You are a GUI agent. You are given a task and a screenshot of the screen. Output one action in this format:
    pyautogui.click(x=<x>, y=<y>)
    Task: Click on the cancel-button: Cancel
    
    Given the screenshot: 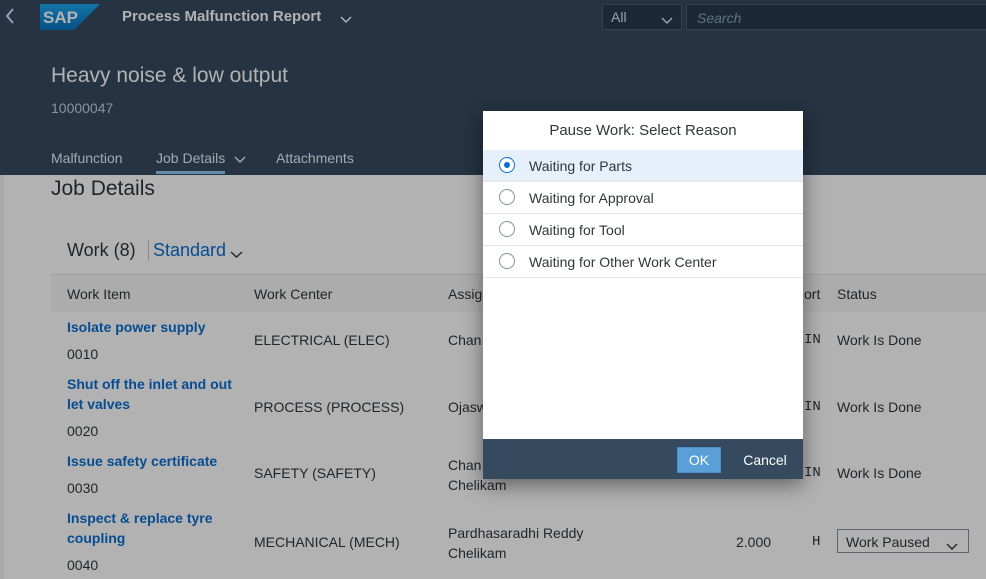 What is the action you would take?
    pyautogui.click(x=765, y=460)
    